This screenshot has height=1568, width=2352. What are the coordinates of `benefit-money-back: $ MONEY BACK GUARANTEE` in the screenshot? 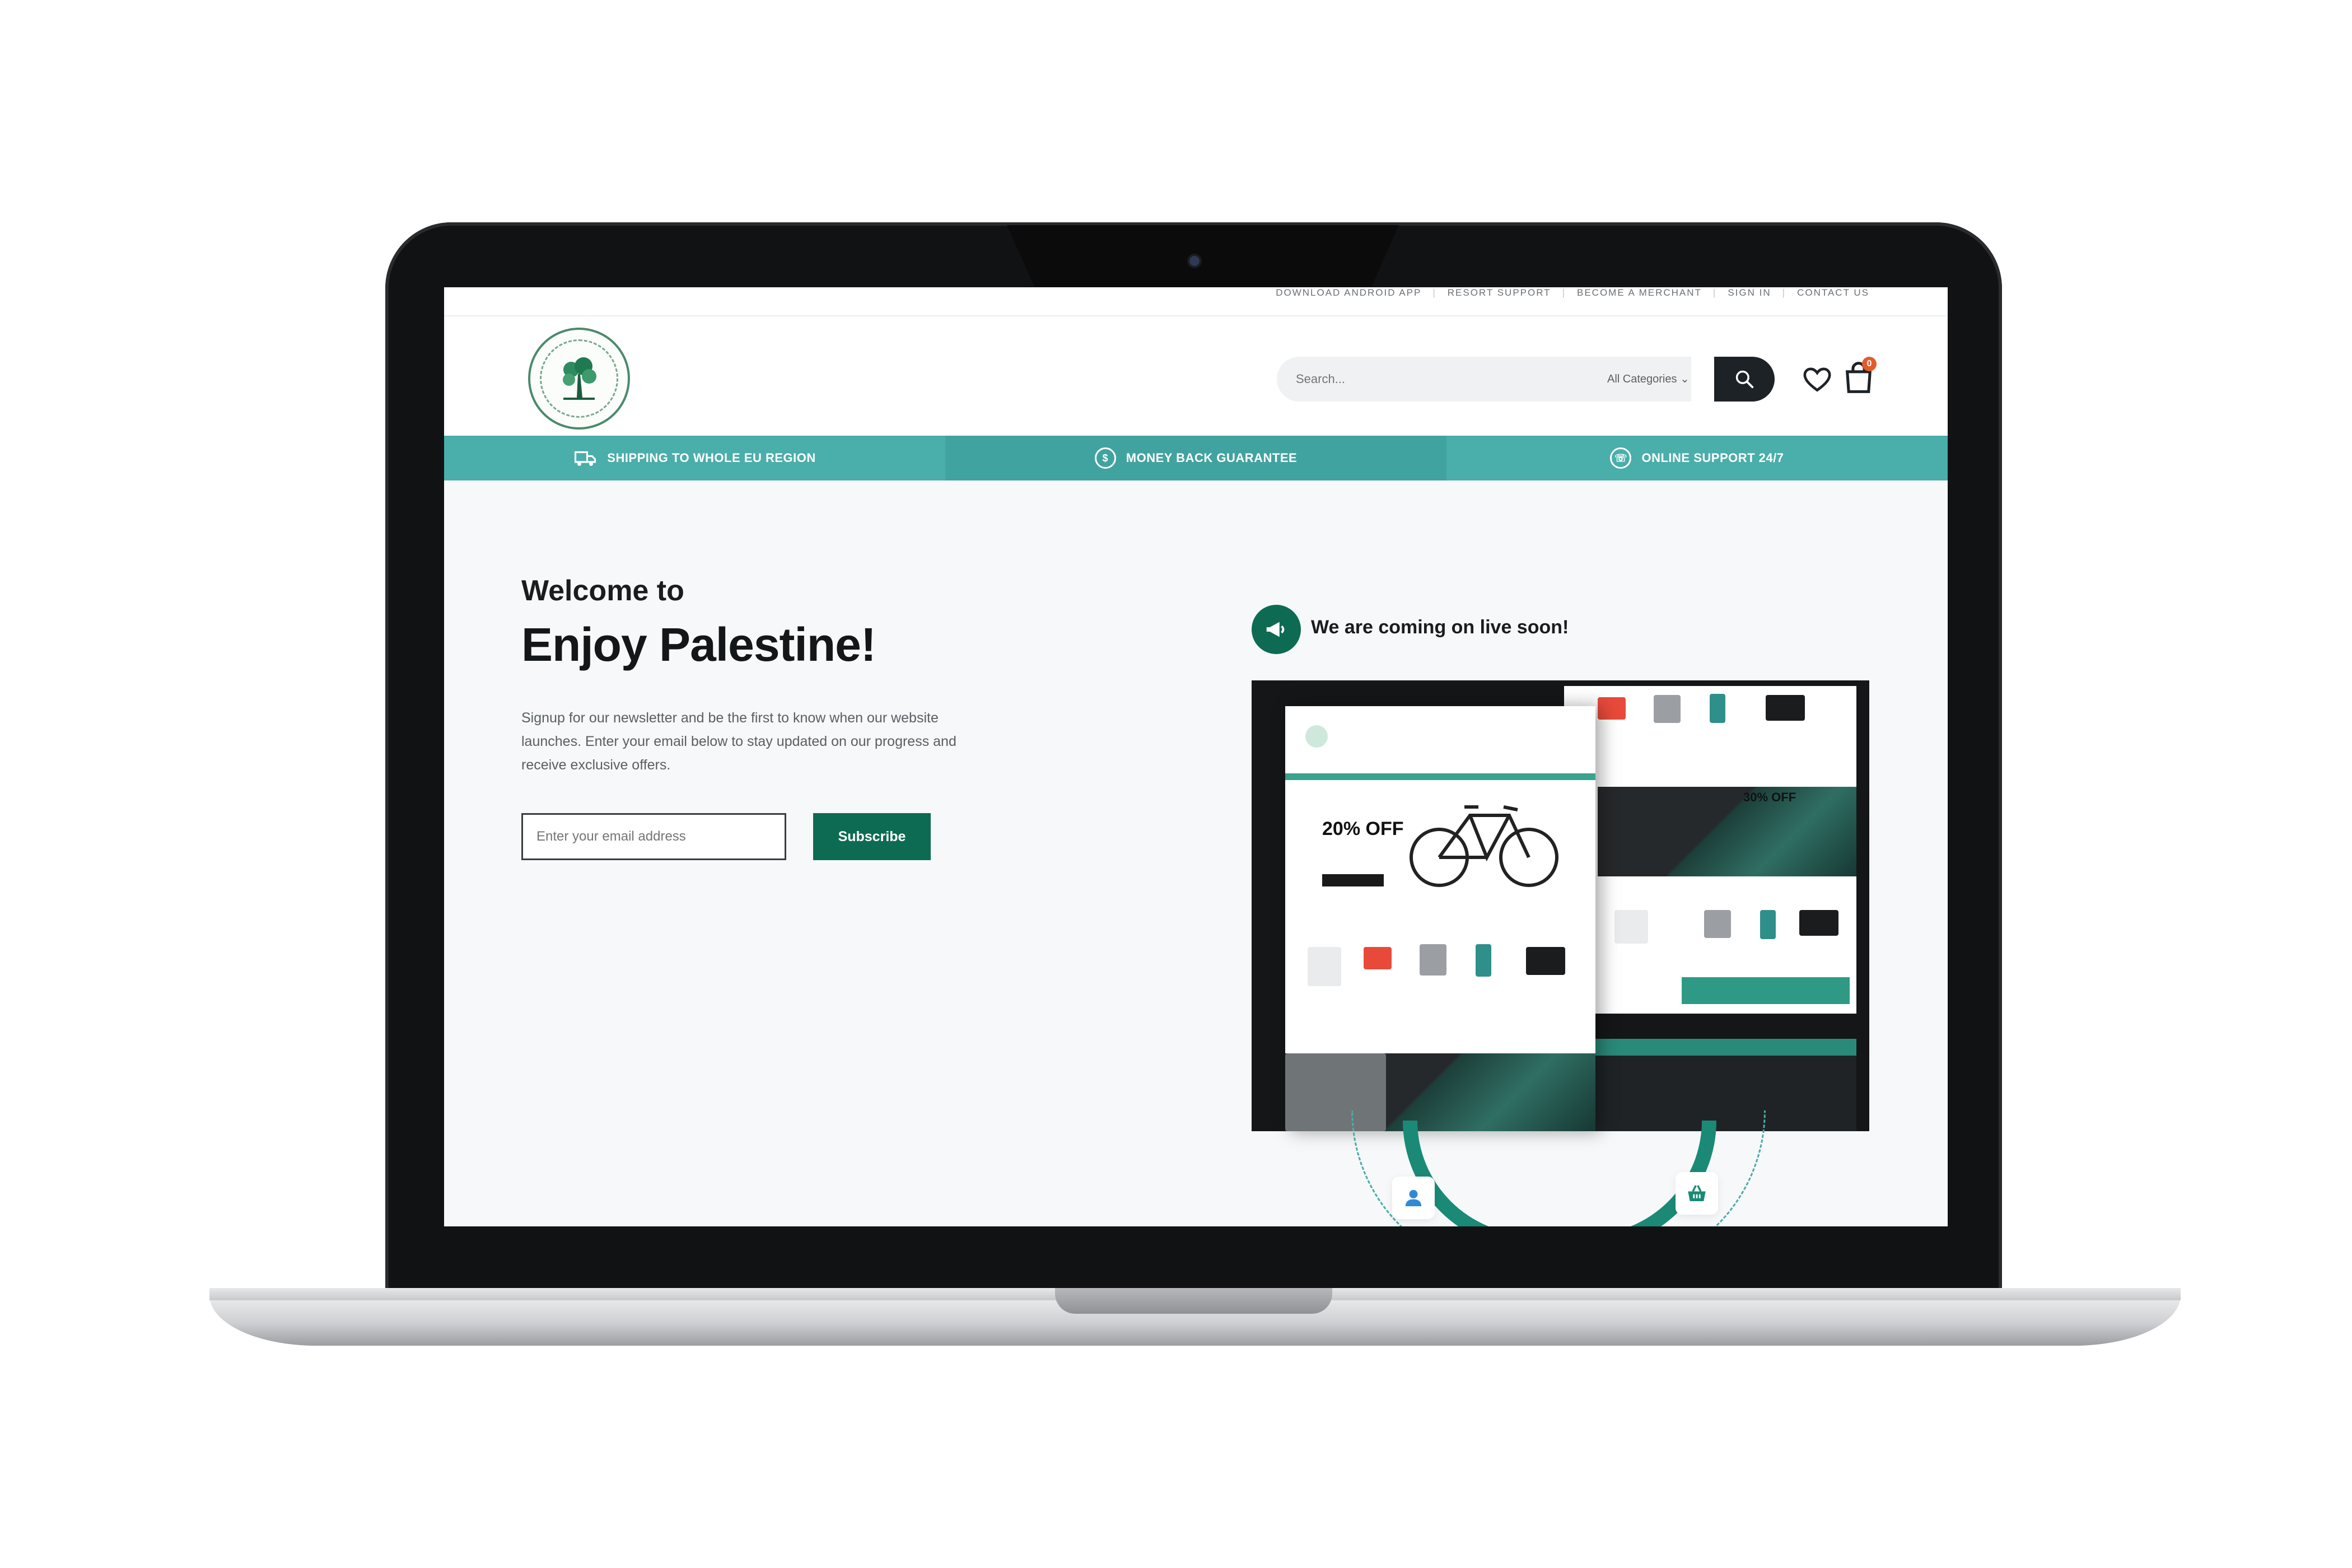 It's located at (1196, 458).